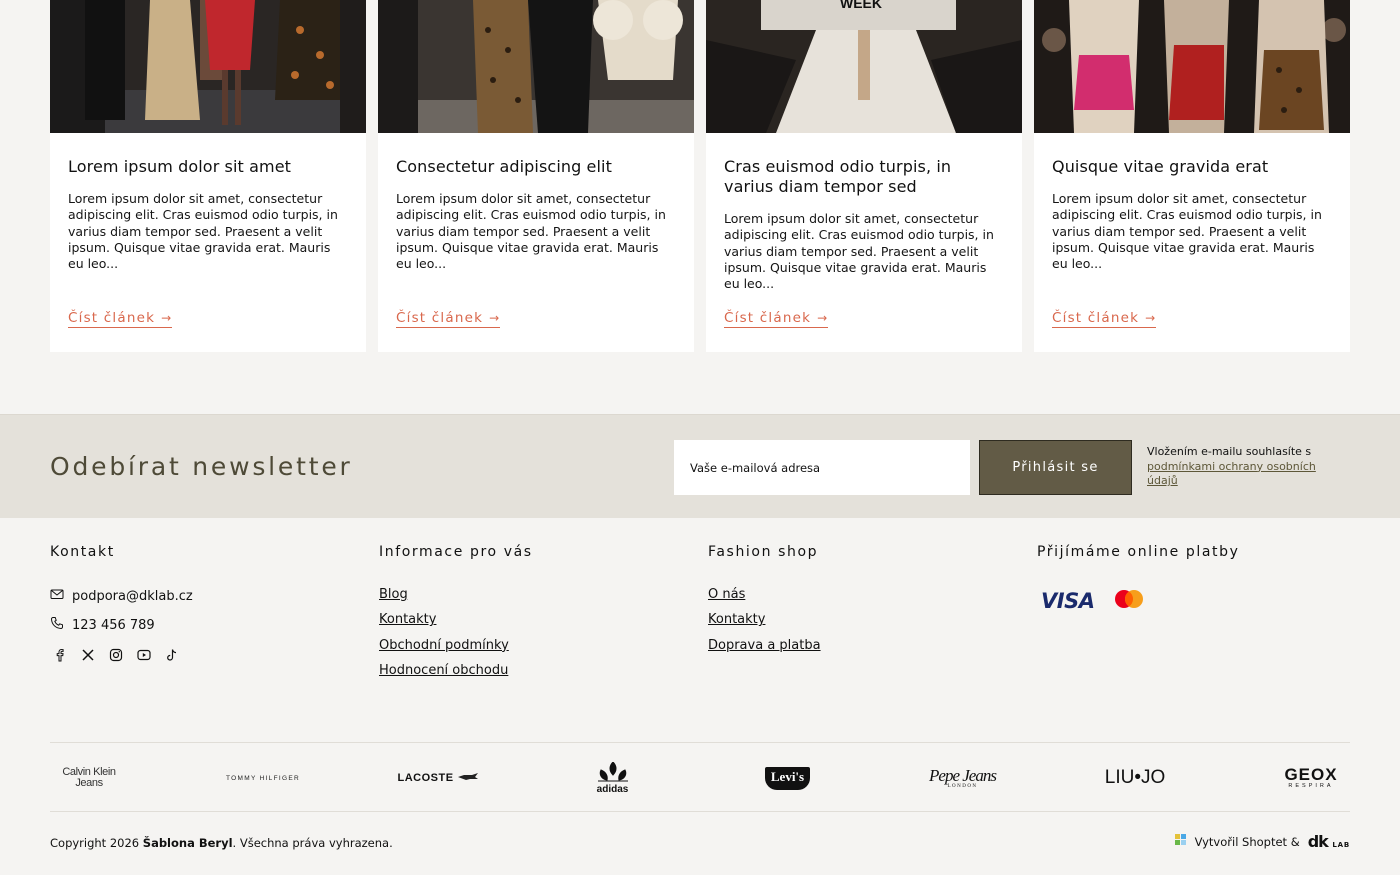 The height and width of the screenshot is (875, 1400). I want to click on credit-text: Vytvořil Shoptet &, so click(1247, 841).